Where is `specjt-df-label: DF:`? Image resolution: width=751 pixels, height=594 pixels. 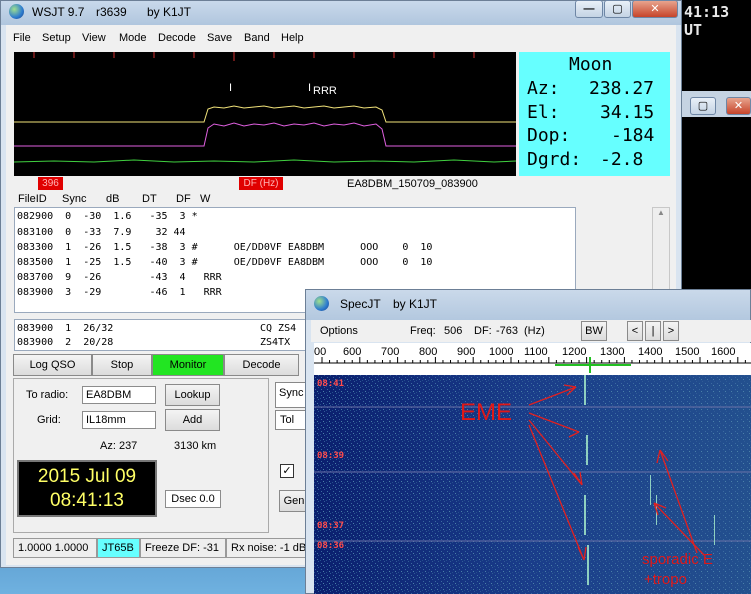
specjt-df-label: DF: is located at coordinates (483, 331).